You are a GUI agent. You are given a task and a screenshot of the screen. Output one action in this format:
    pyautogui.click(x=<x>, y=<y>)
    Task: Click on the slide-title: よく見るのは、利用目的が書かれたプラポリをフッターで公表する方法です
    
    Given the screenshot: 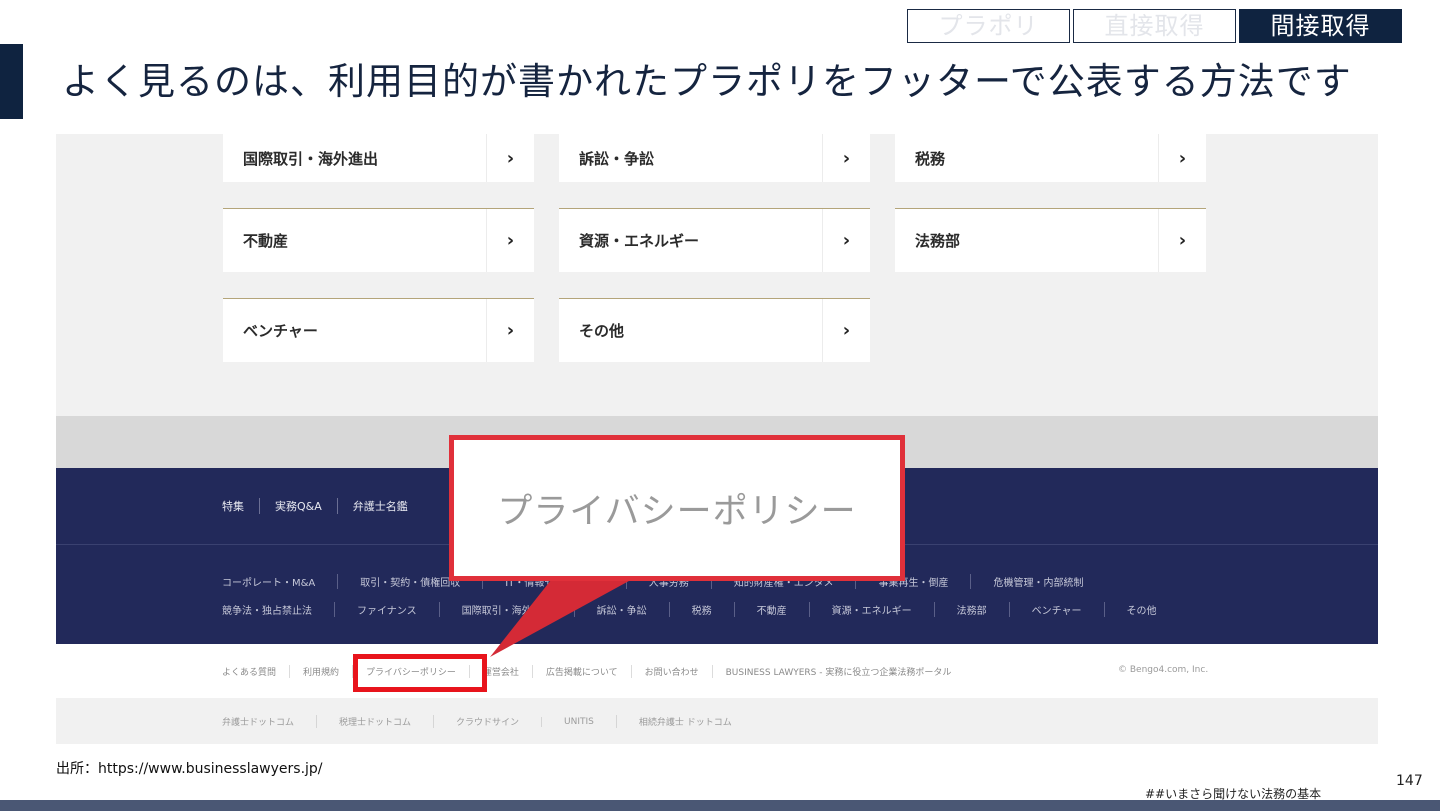 What is the action you would take?
    pyautogui.click(x=707, y=81)
    